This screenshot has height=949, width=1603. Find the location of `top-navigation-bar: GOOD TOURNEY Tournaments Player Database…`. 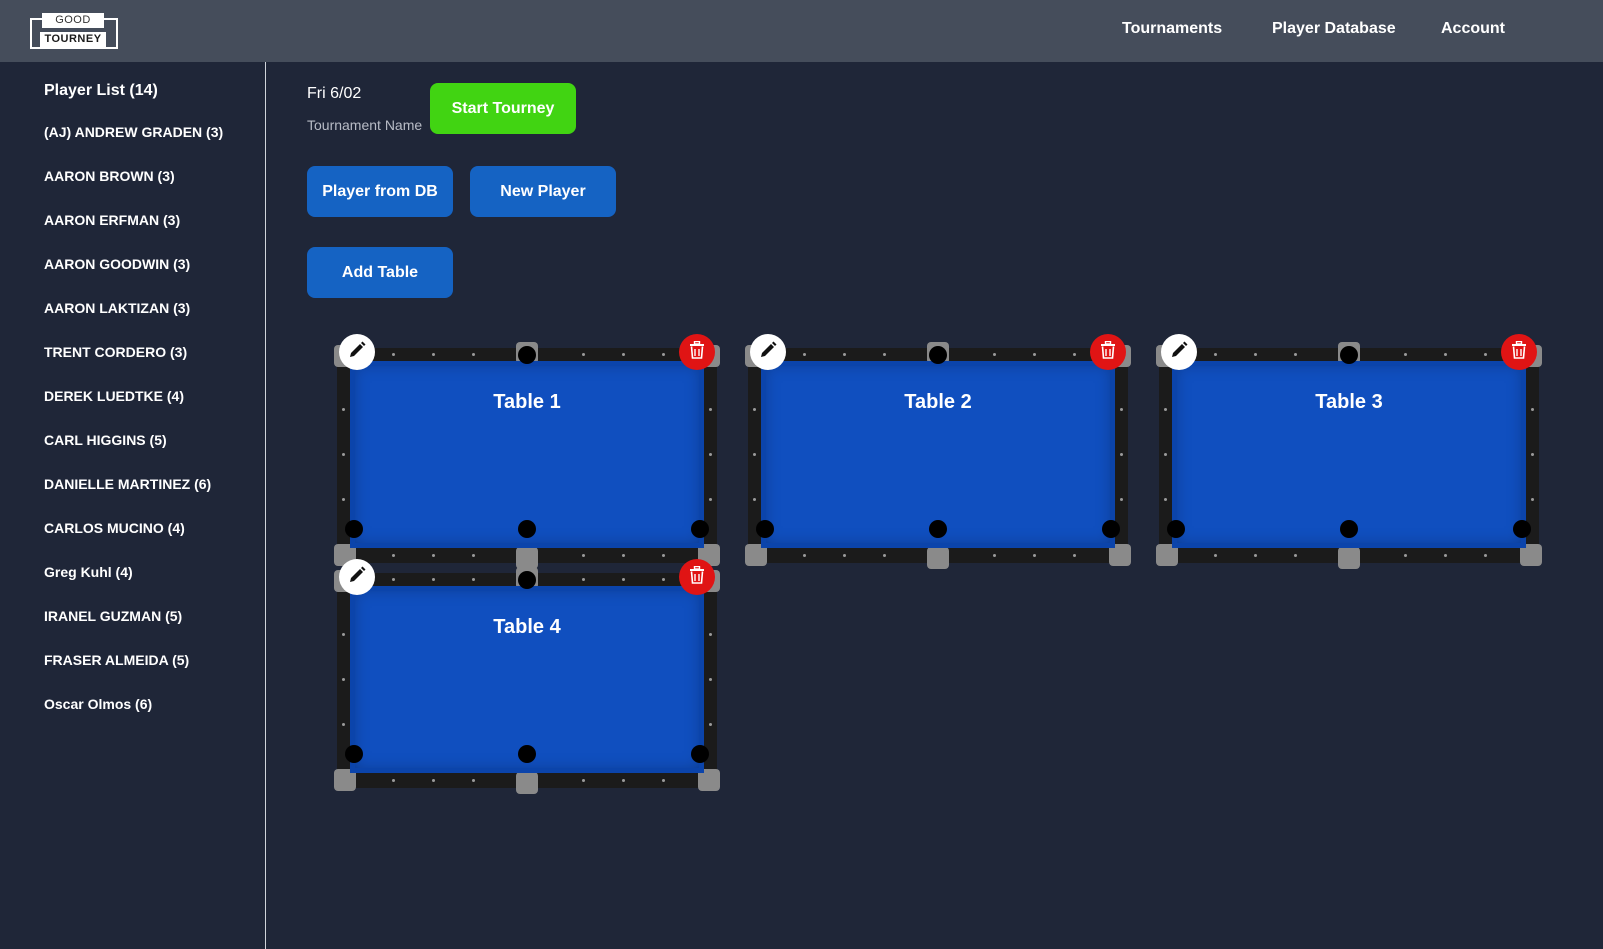

top-navigation-bar: GOOD TOURNEY Tournaments Player Database… is located at coordinates (801, 31).